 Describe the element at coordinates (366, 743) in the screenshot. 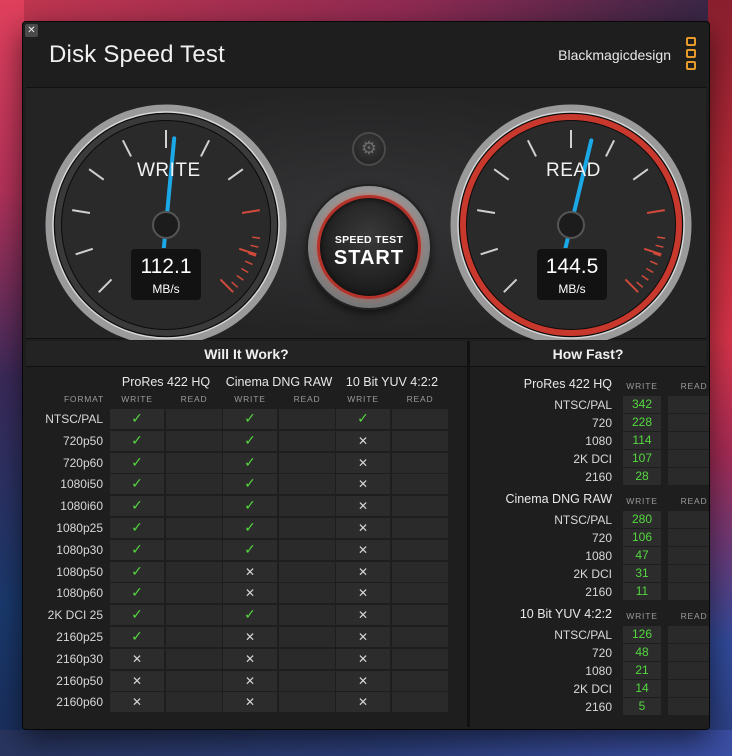

I see `desktop-wallpaper-bottom` at that location.